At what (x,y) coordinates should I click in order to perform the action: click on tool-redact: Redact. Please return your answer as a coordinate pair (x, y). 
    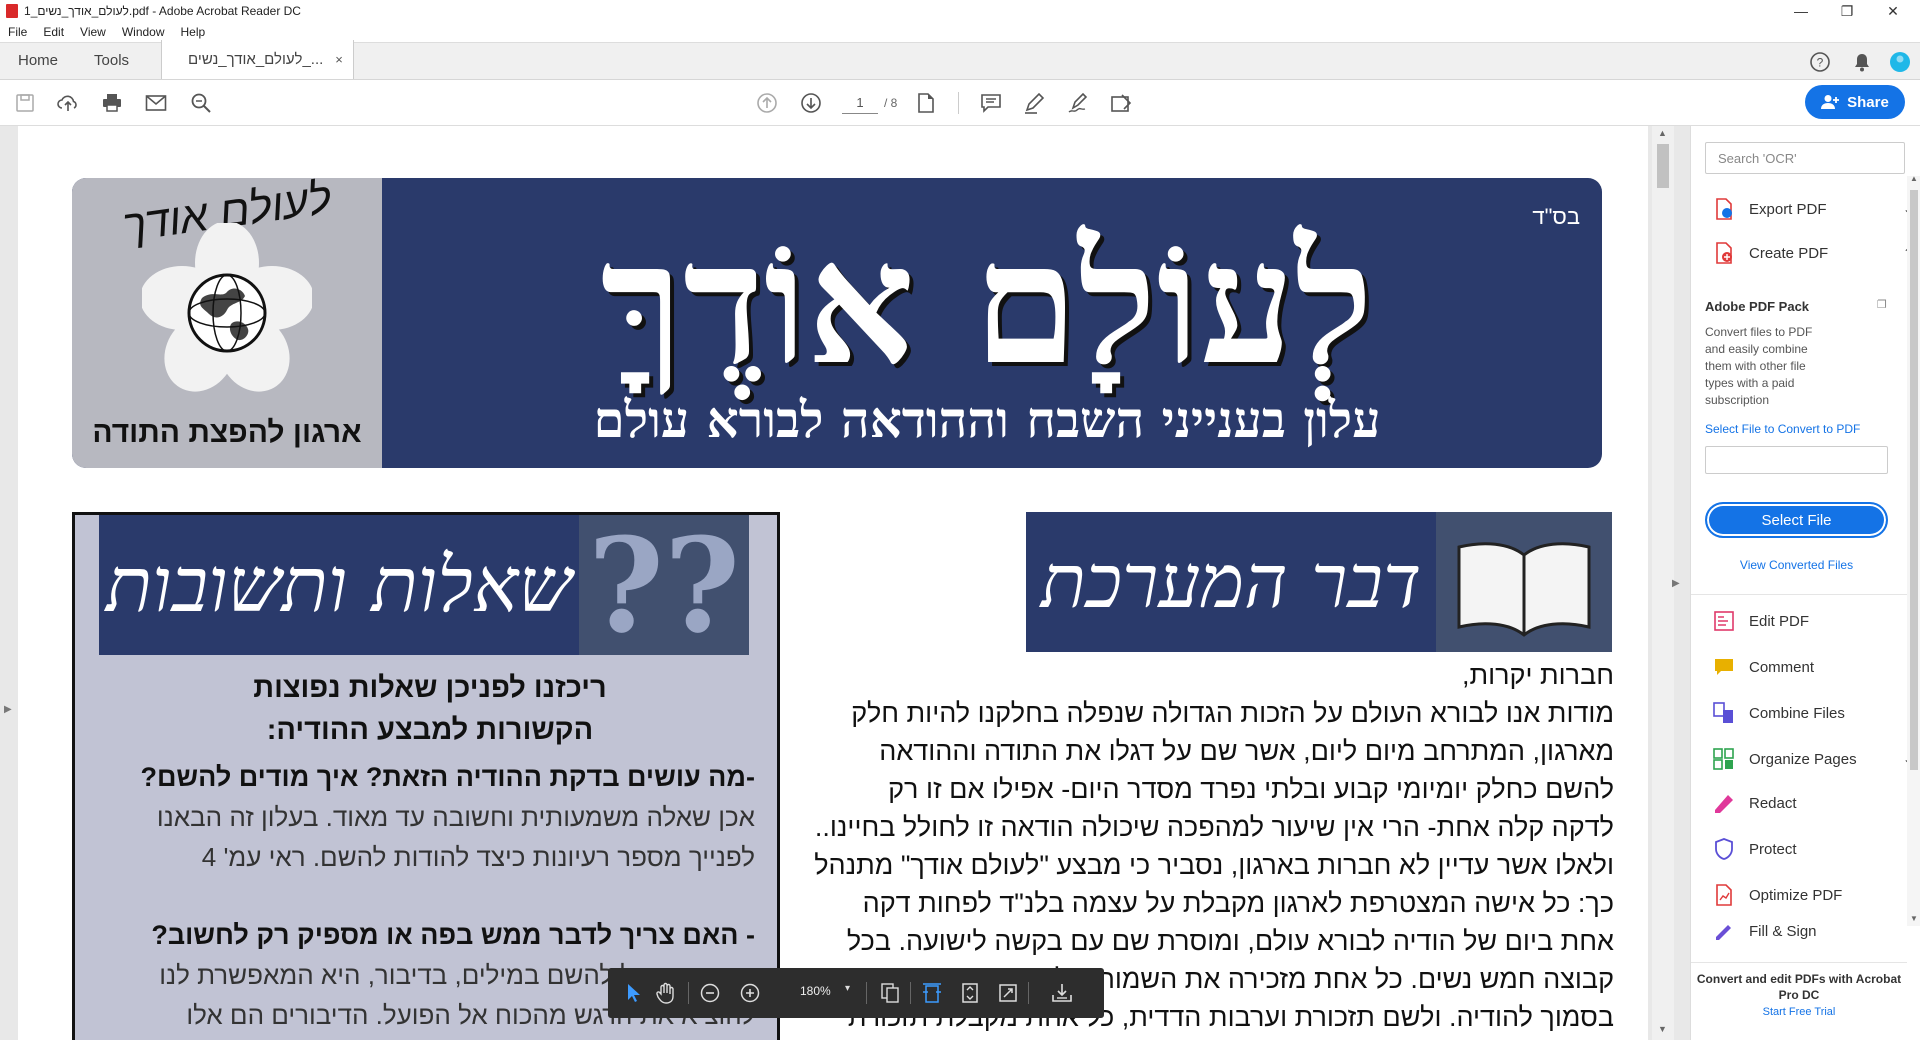
    Looking at the image, I should click on (1755, 803).